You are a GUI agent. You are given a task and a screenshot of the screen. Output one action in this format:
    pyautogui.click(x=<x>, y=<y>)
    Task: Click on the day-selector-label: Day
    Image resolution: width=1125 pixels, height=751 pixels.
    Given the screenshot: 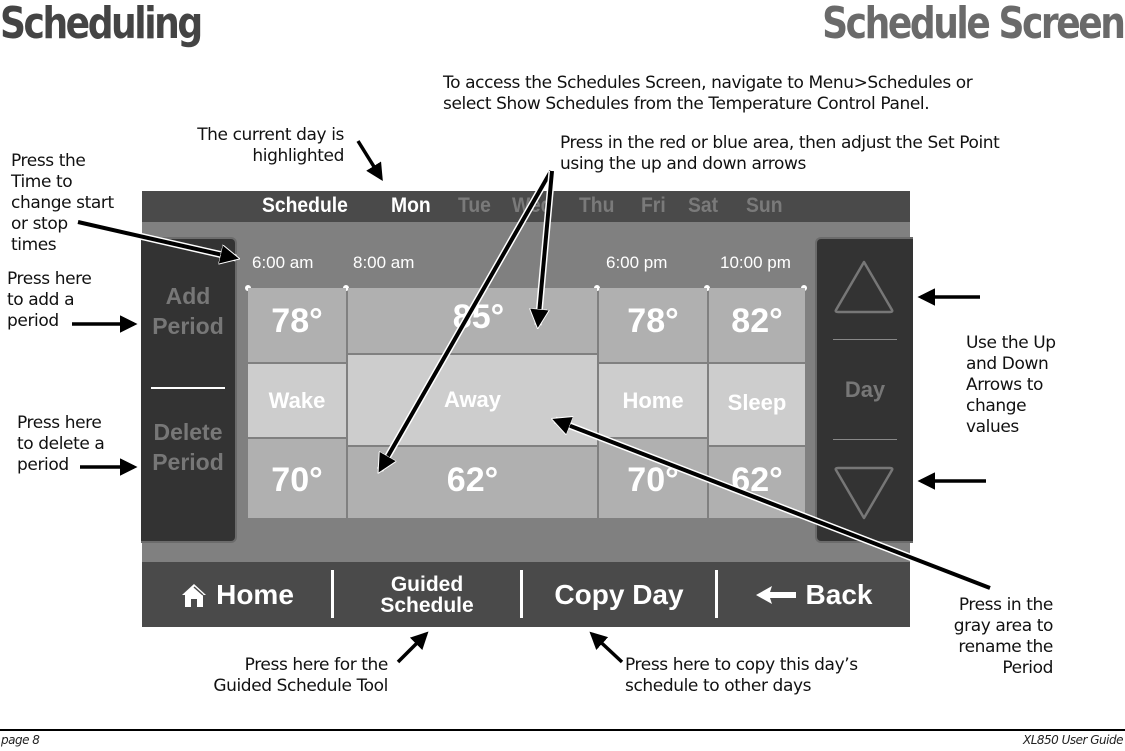 What is the action you would take?
    pyautogui.click(x=865, y=390)
    